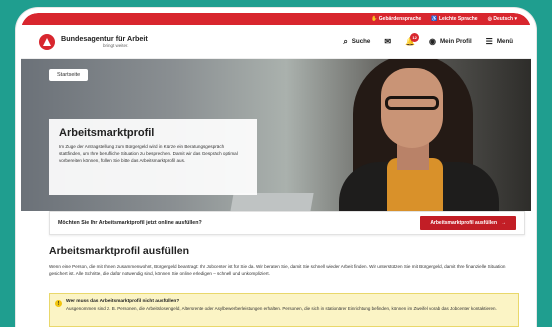 This screenshot has height=327, width=552. What do you see at coordinates (489, 41) in the screenshot?
I see `hamburger-icon: ☰` at bounding box center [489, 41].